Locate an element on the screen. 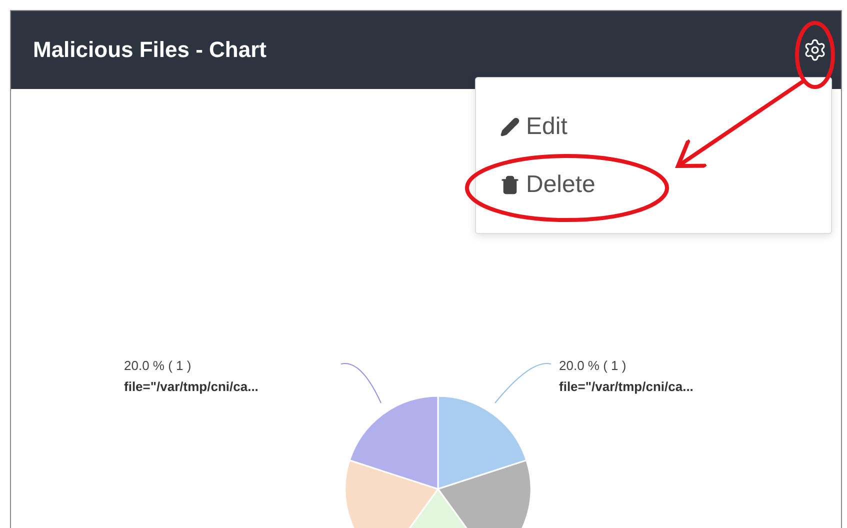 The image size is (847, 528). menu-item: Edit is located at coordinates (534, 126).